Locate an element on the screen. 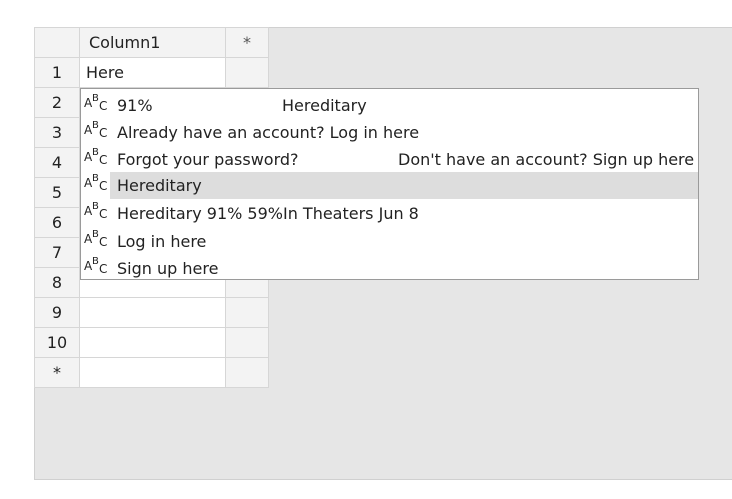 The image size is (732, 499). row-number: 10 is located at coordinates (57, 342).